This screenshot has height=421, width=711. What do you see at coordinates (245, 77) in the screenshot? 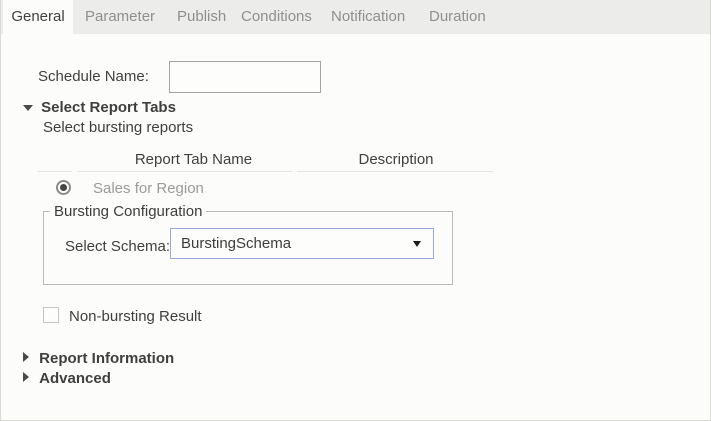
I see `schedule-name-input` at bounding box center [245, 77].